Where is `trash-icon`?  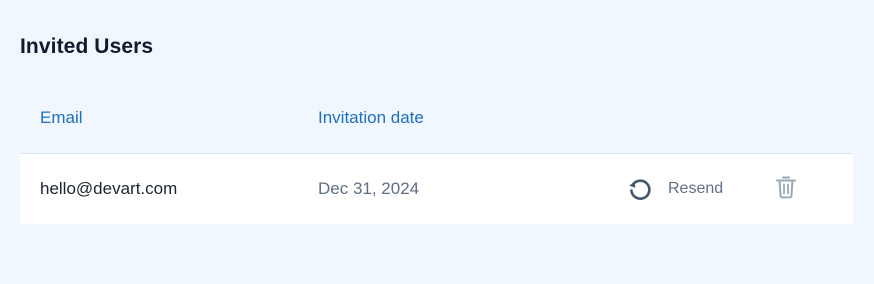 trash-icon is located at coordinates (786, 189).